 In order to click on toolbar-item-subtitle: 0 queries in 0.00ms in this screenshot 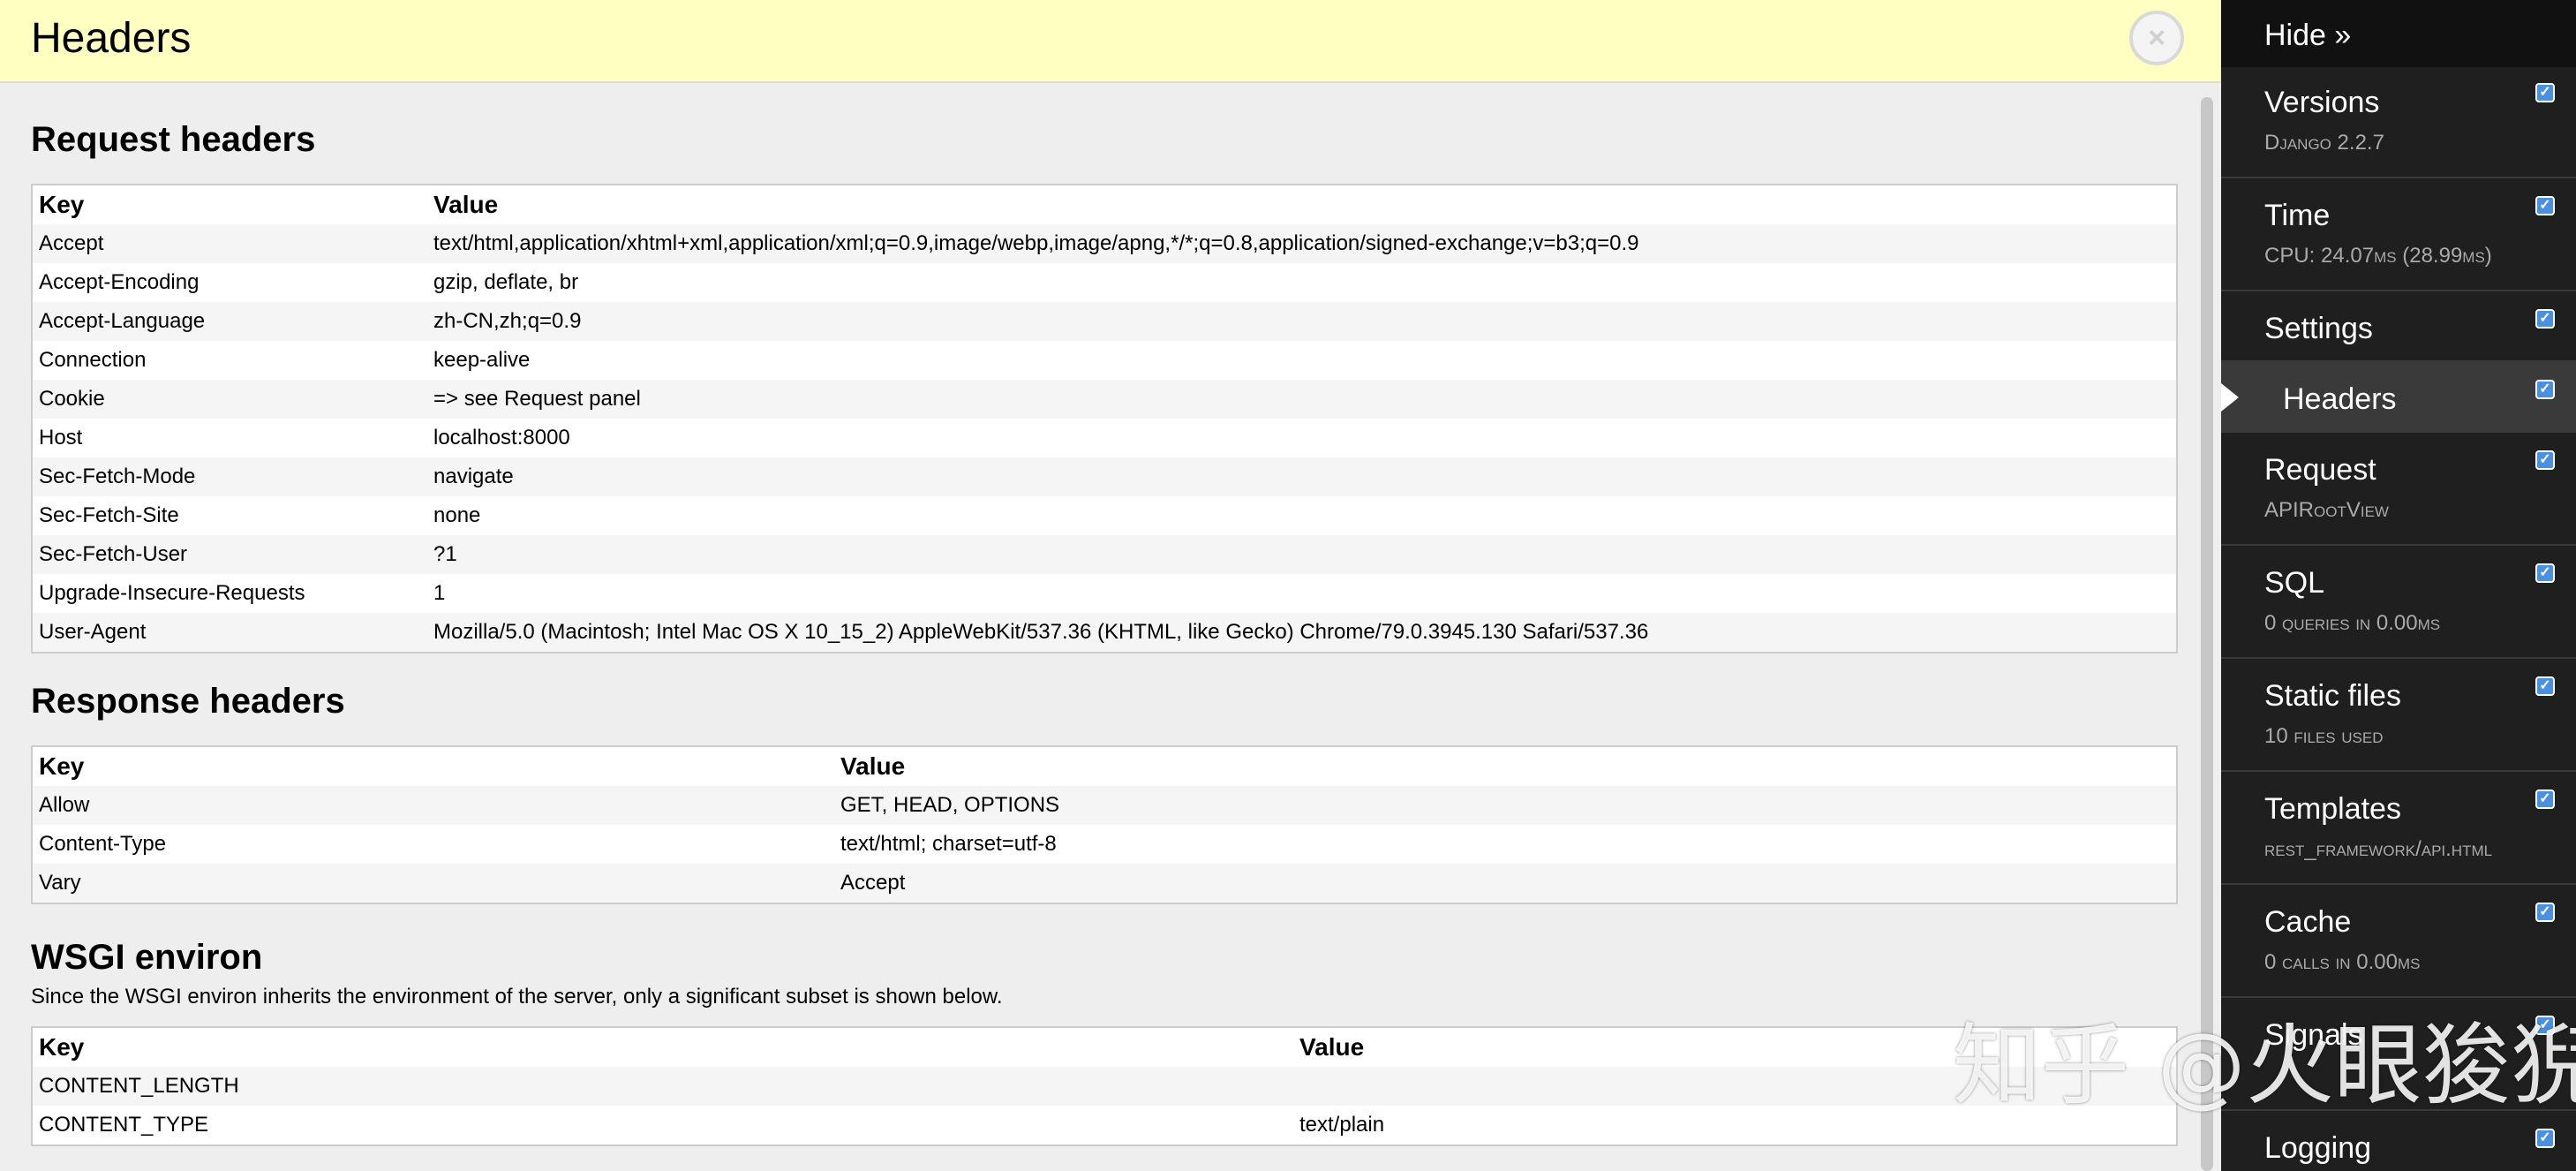, I will do `click(2353, 623)`.